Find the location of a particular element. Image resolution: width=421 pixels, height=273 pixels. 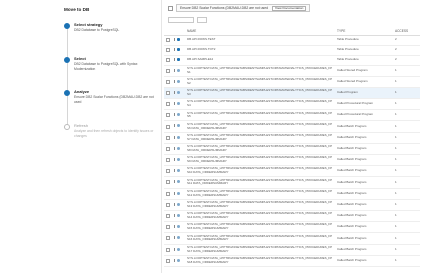

view-documentation-button: View Documentation is located at coordinates (289, 8).